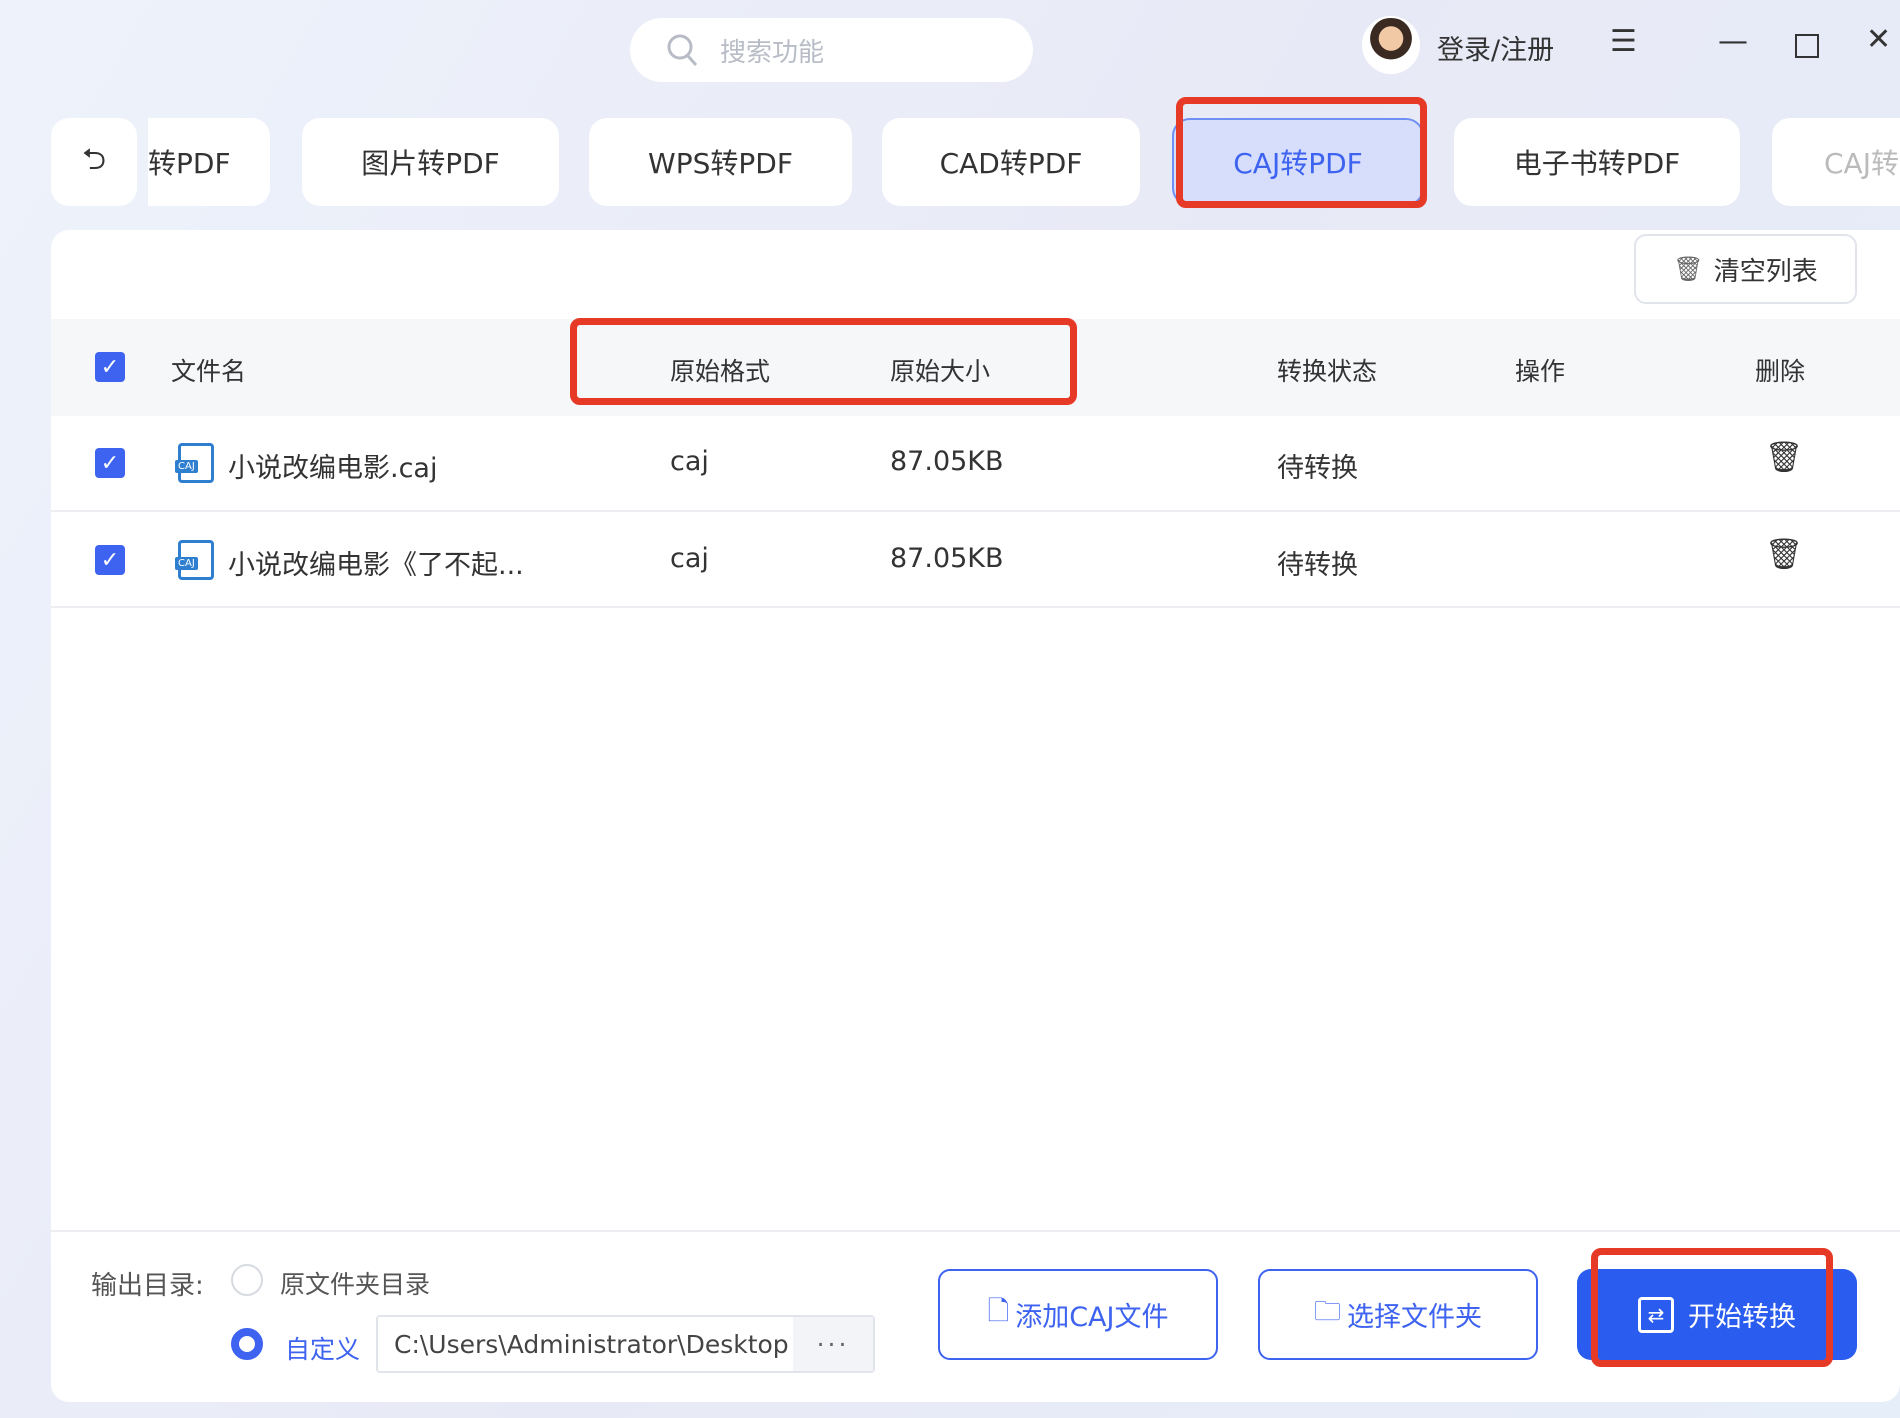 This screenshot has height=1418, width=1900. I want to click on close-icon: ✕, so click(1878, 39).